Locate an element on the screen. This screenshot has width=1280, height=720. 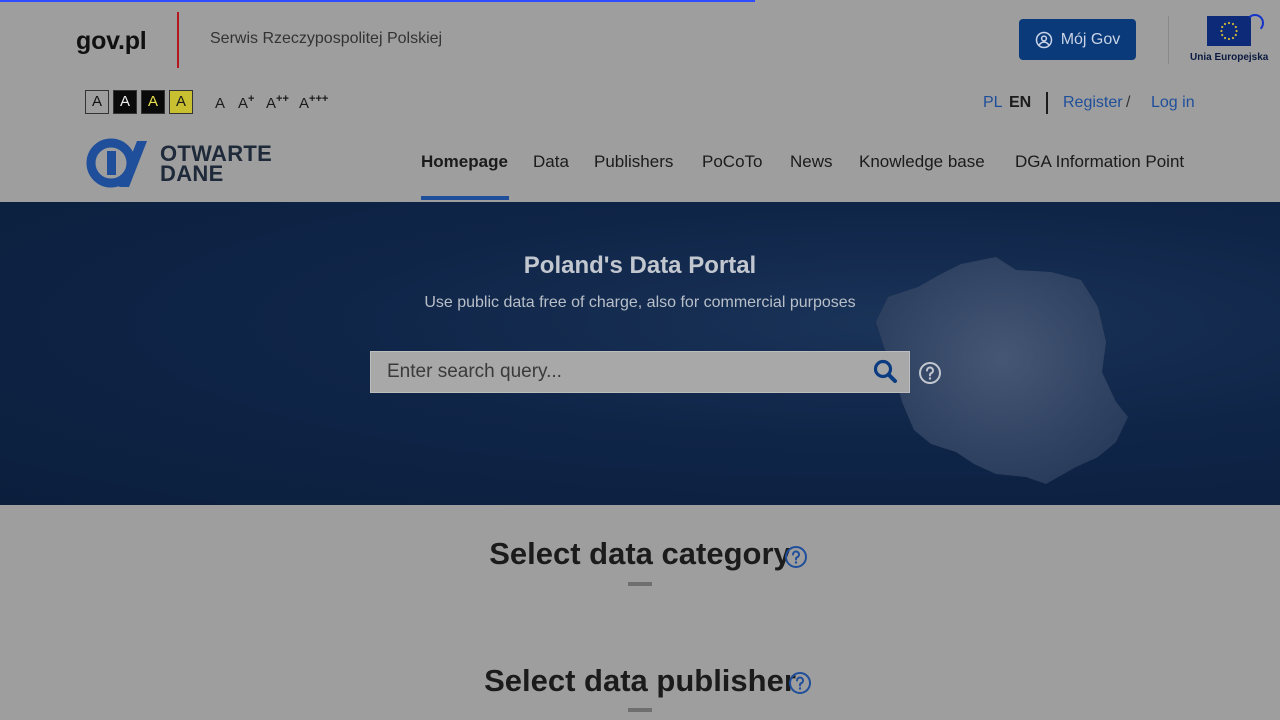
search-icon is located at coordinates (885, 371).